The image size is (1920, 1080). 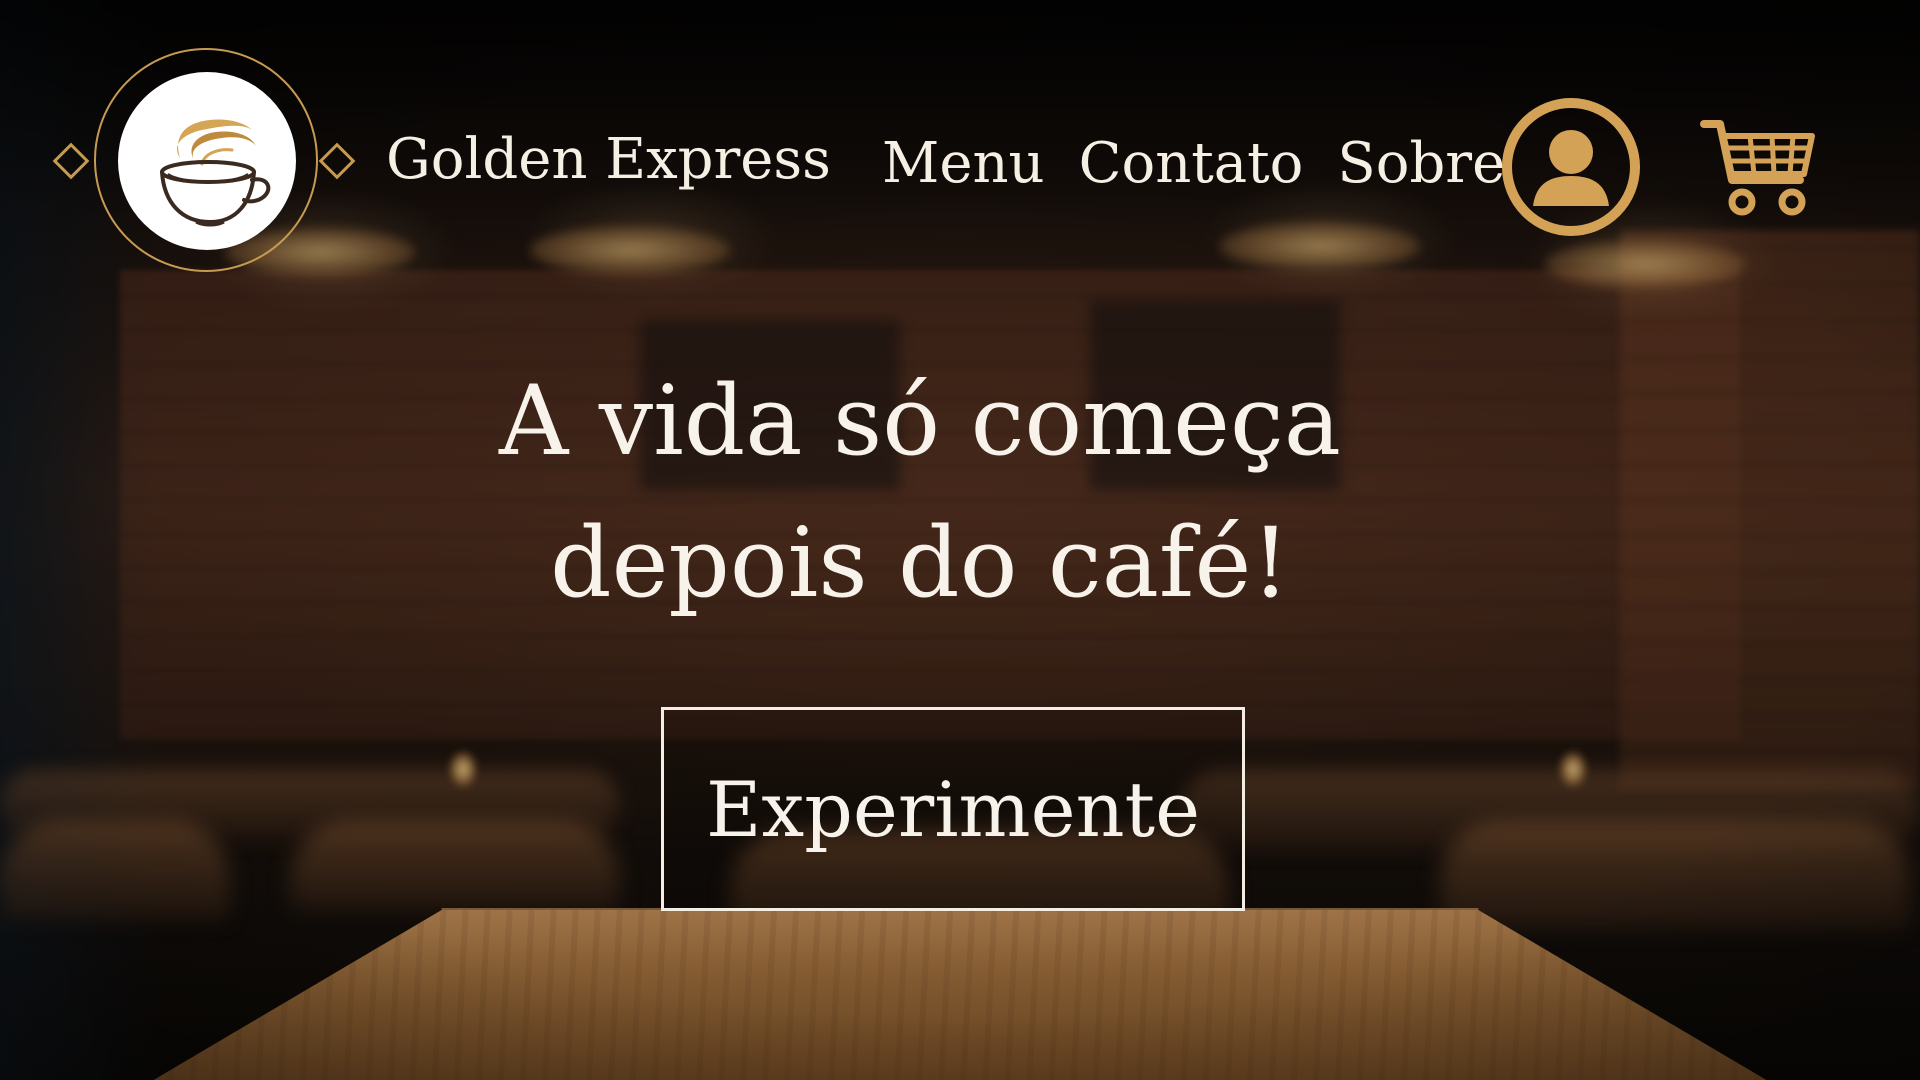 I want to click on experimente-button: Experimente, so click(x=953, y=809).